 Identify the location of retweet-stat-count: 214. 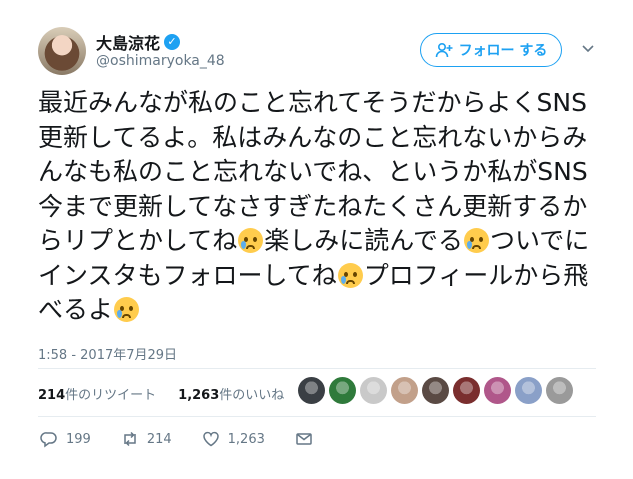
(52, 395).